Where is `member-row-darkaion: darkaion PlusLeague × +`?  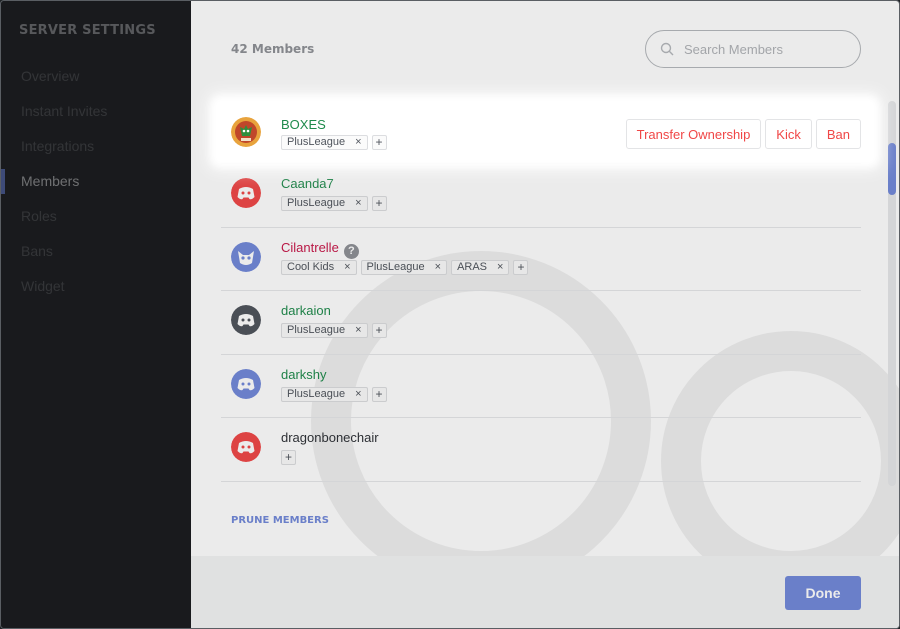
member-row-darkaion: darkaion PlusLeague × + is located at coordinates (541, 323).